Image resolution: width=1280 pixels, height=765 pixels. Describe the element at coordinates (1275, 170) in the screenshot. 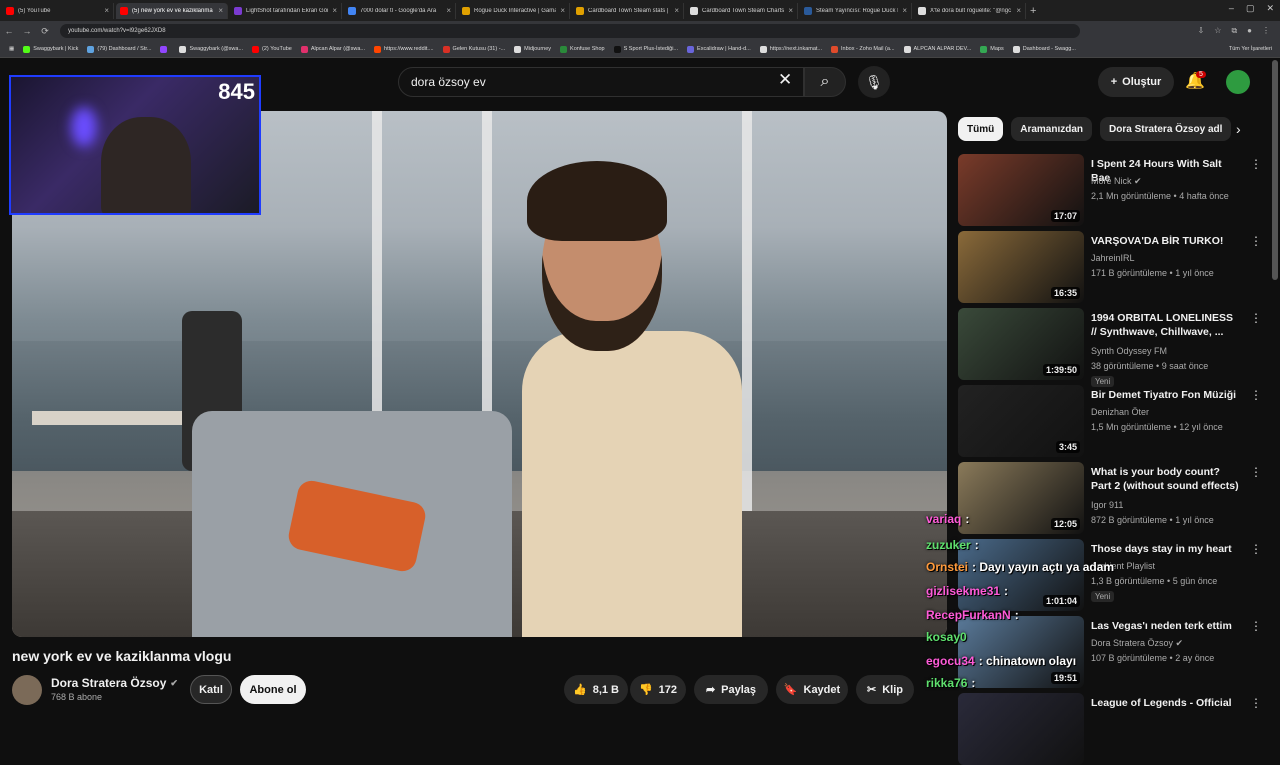

I see `page-scrollbar` at that location.